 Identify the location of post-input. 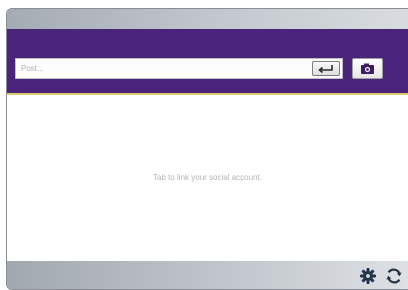
(179, 68).